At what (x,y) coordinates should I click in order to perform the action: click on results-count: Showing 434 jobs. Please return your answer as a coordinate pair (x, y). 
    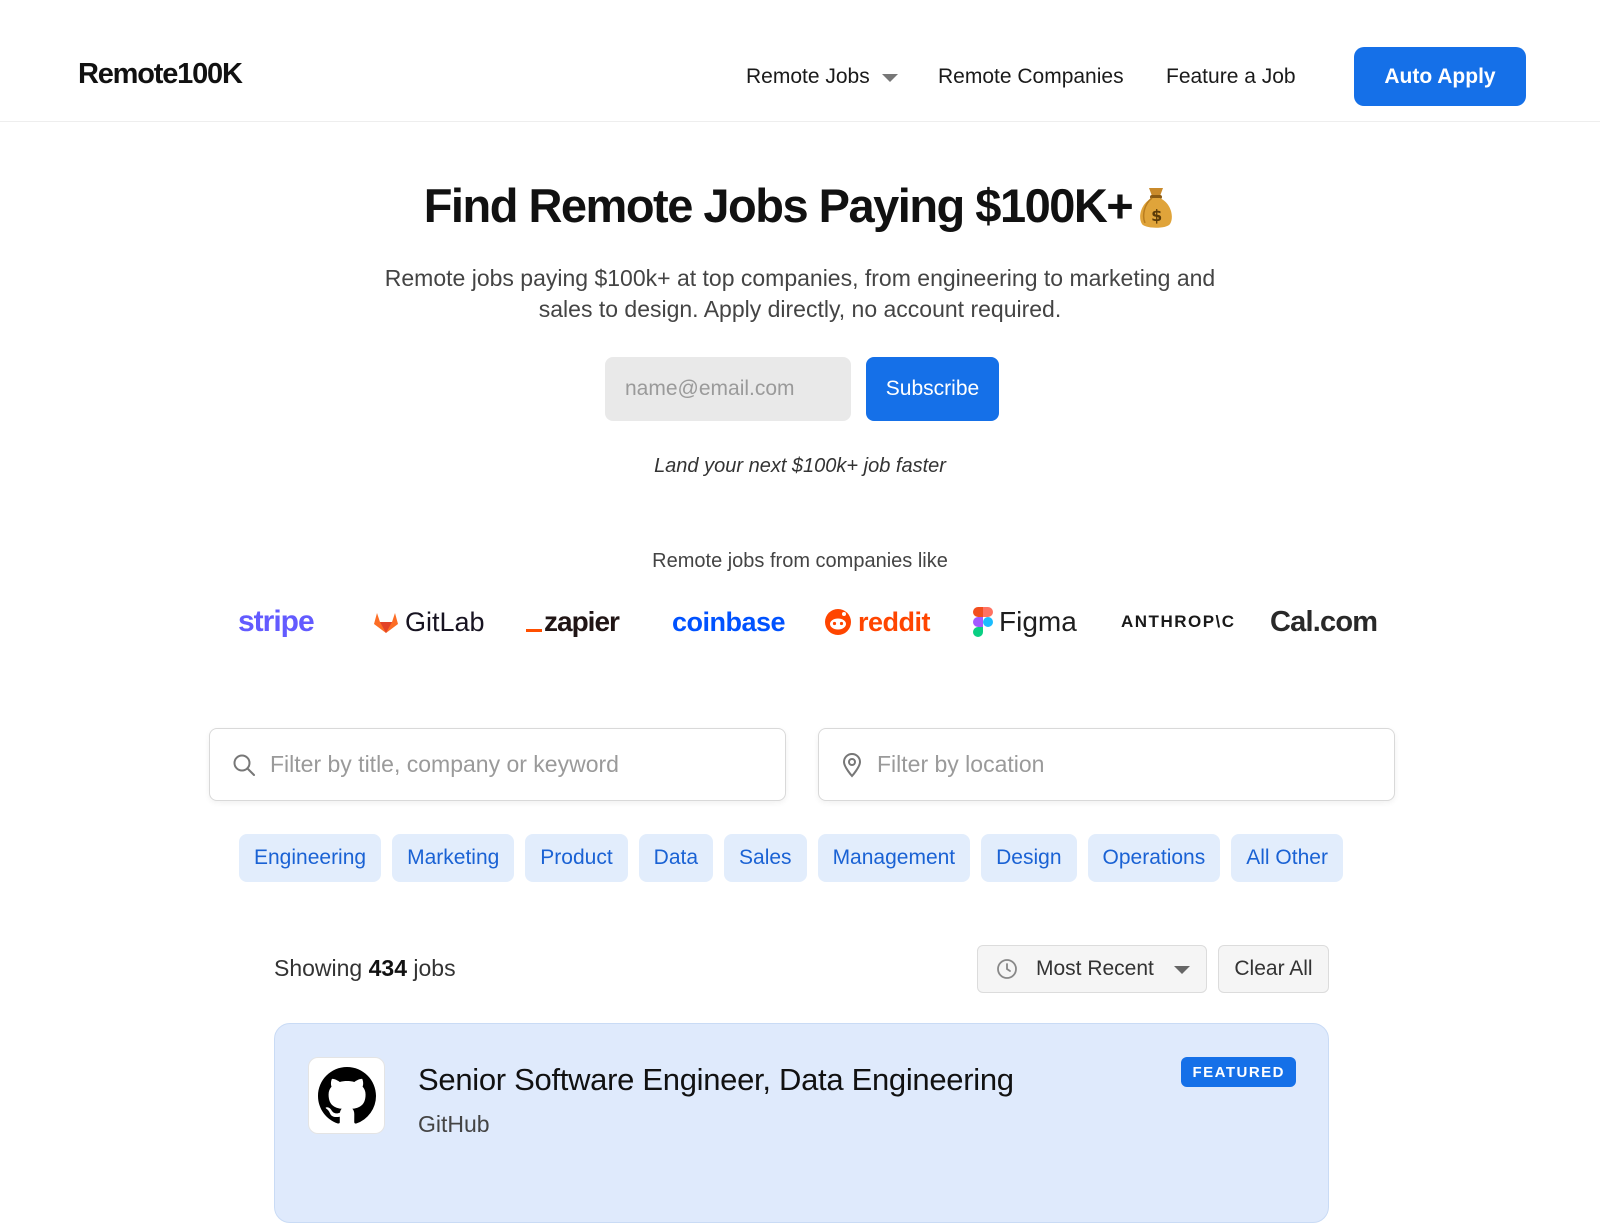
    Looking at the image, I should click on (365, 968).